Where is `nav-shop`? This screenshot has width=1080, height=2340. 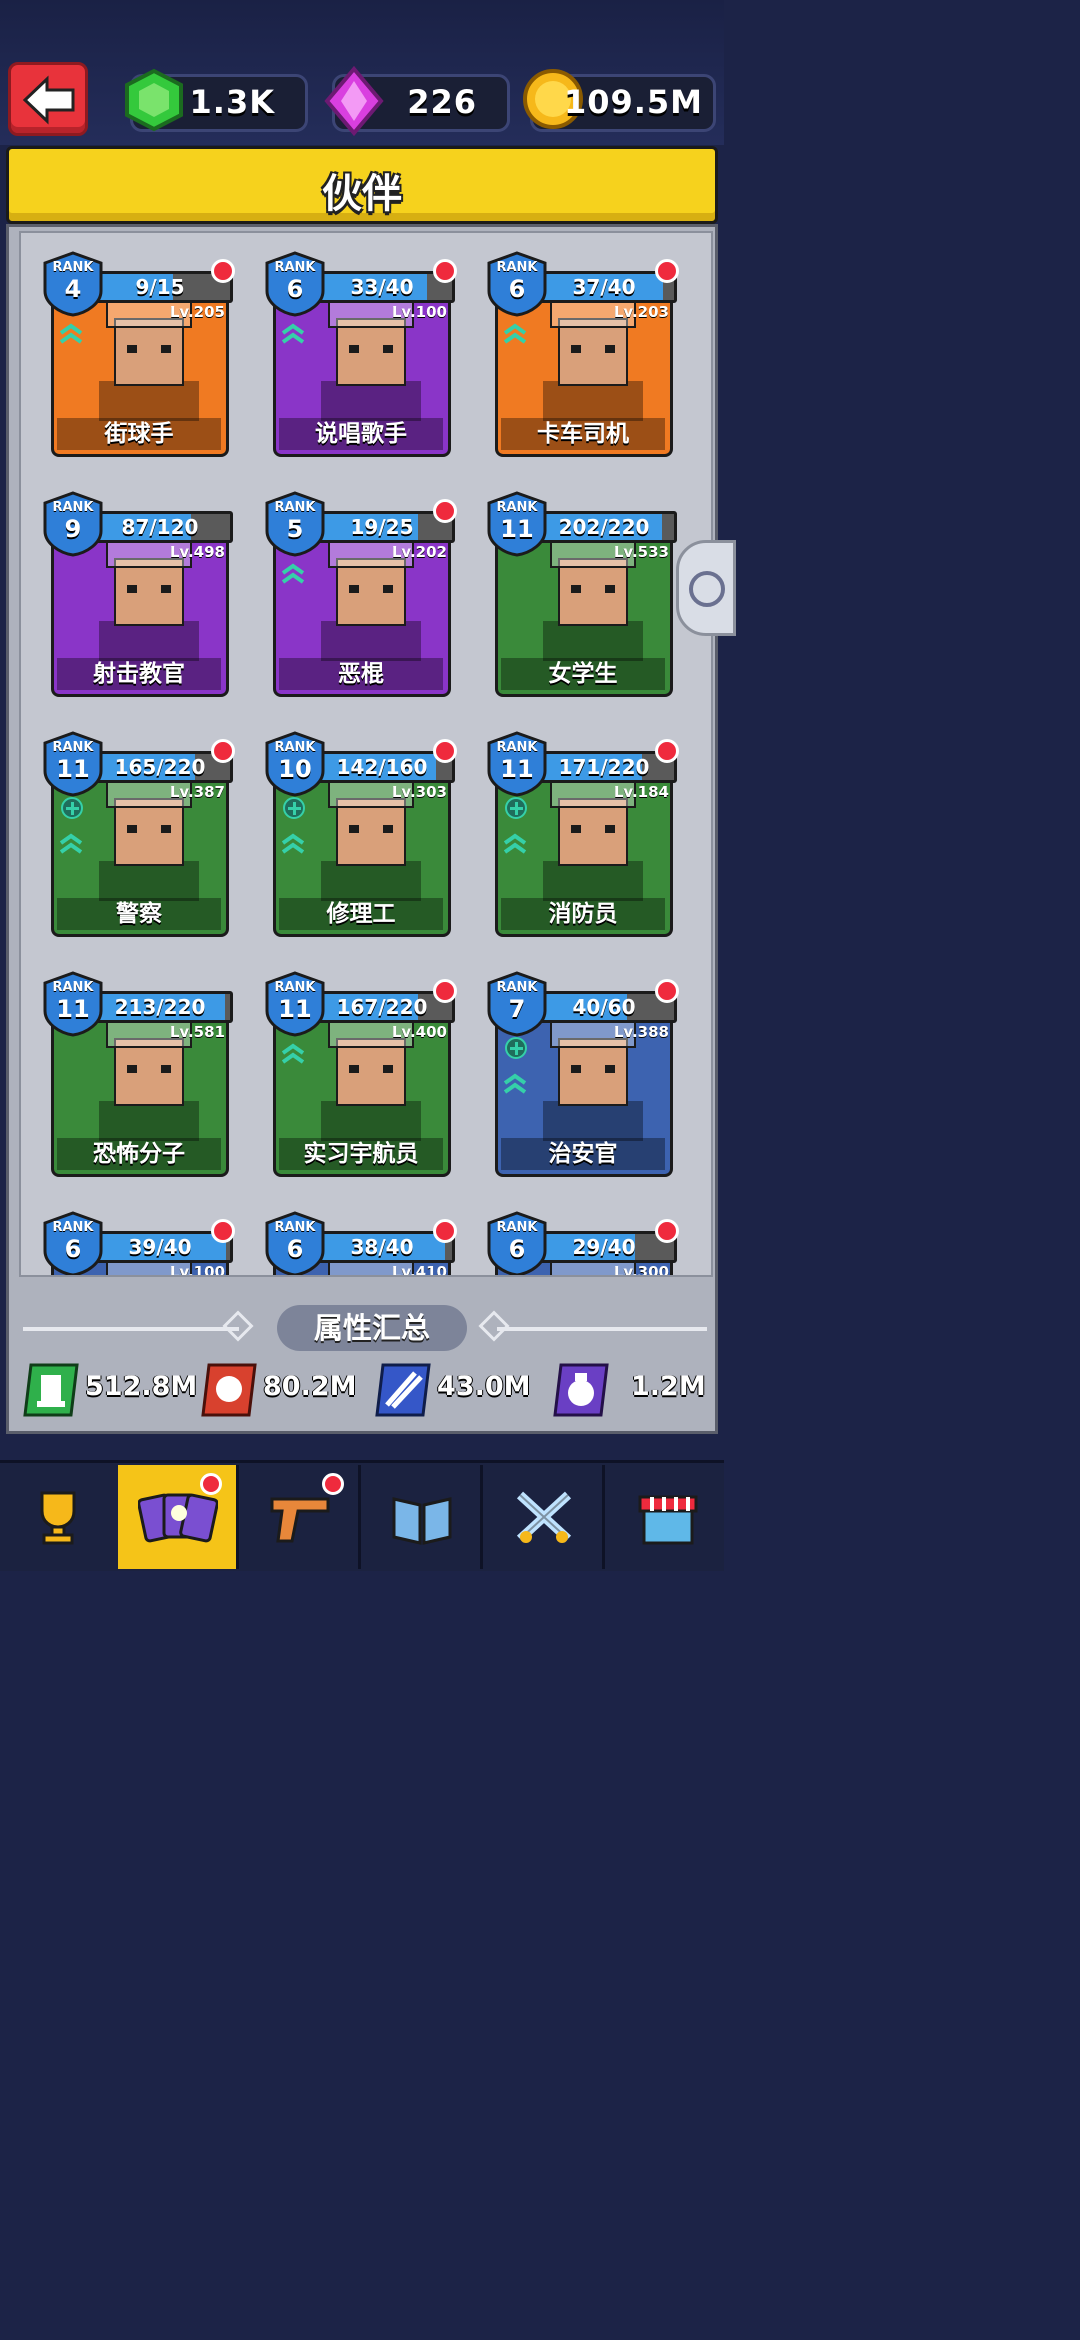 nav-shop is located at coordinates (665, 1517).